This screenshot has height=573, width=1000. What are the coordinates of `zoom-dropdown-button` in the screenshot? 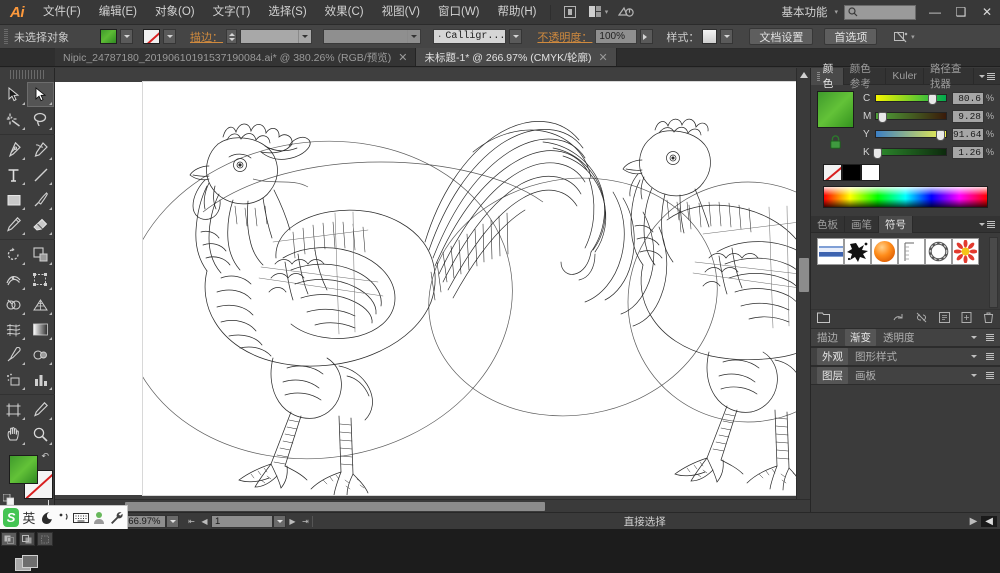 It's located at (172, 521).